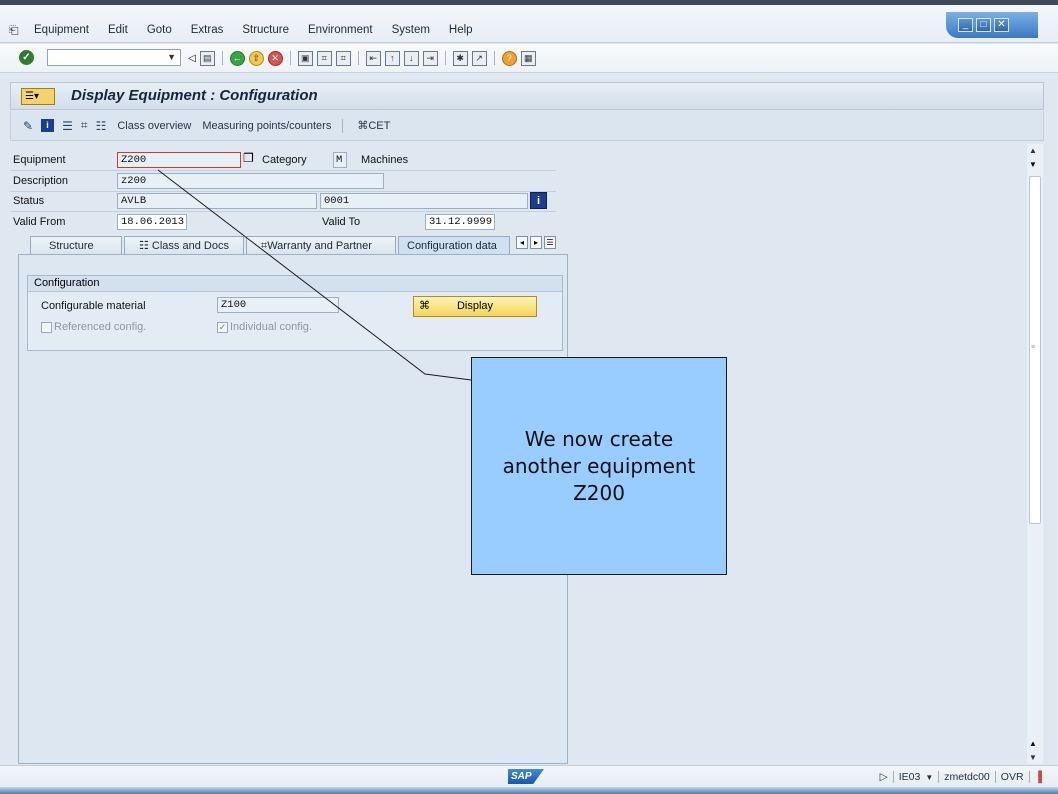 The width and height of the screenshot is (1058, 794). Describe the element at coordinates (527, 96) in the screenshot. I see `screen-title-bar: ☰▾ Display Equipment : Configuration` at that location.